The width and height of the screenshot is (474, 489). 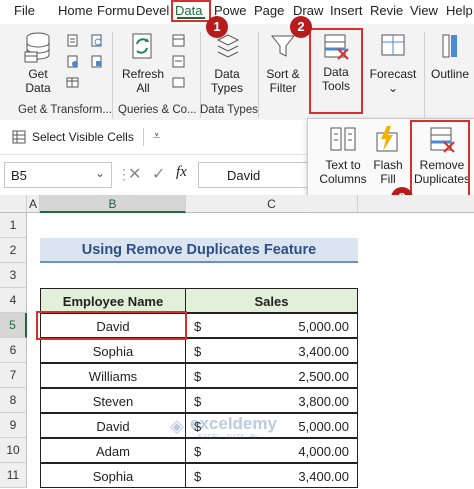 I want to click on data-tools-button: Data Tools, so click(x=336, y=62).